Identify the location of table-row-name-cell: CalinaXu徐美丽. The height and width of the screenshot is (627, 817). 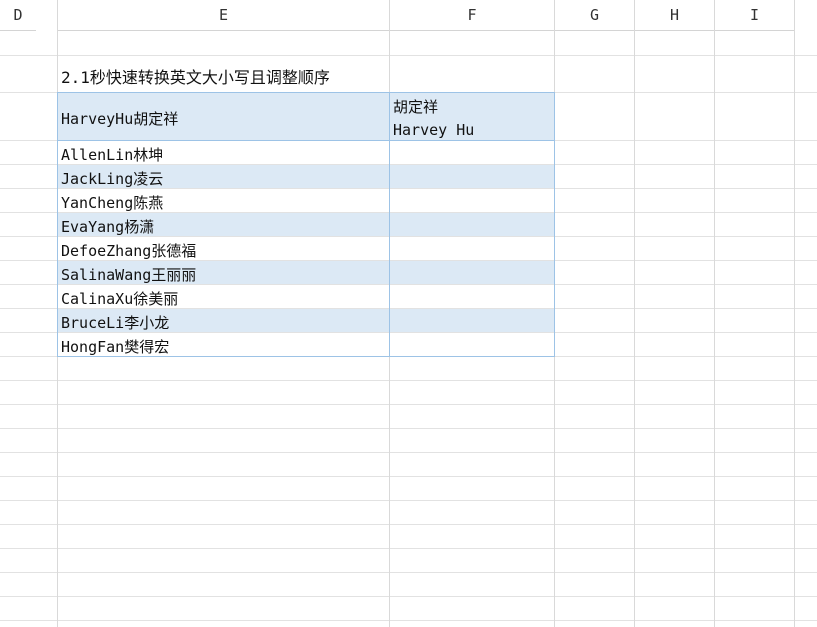
(119, 298).